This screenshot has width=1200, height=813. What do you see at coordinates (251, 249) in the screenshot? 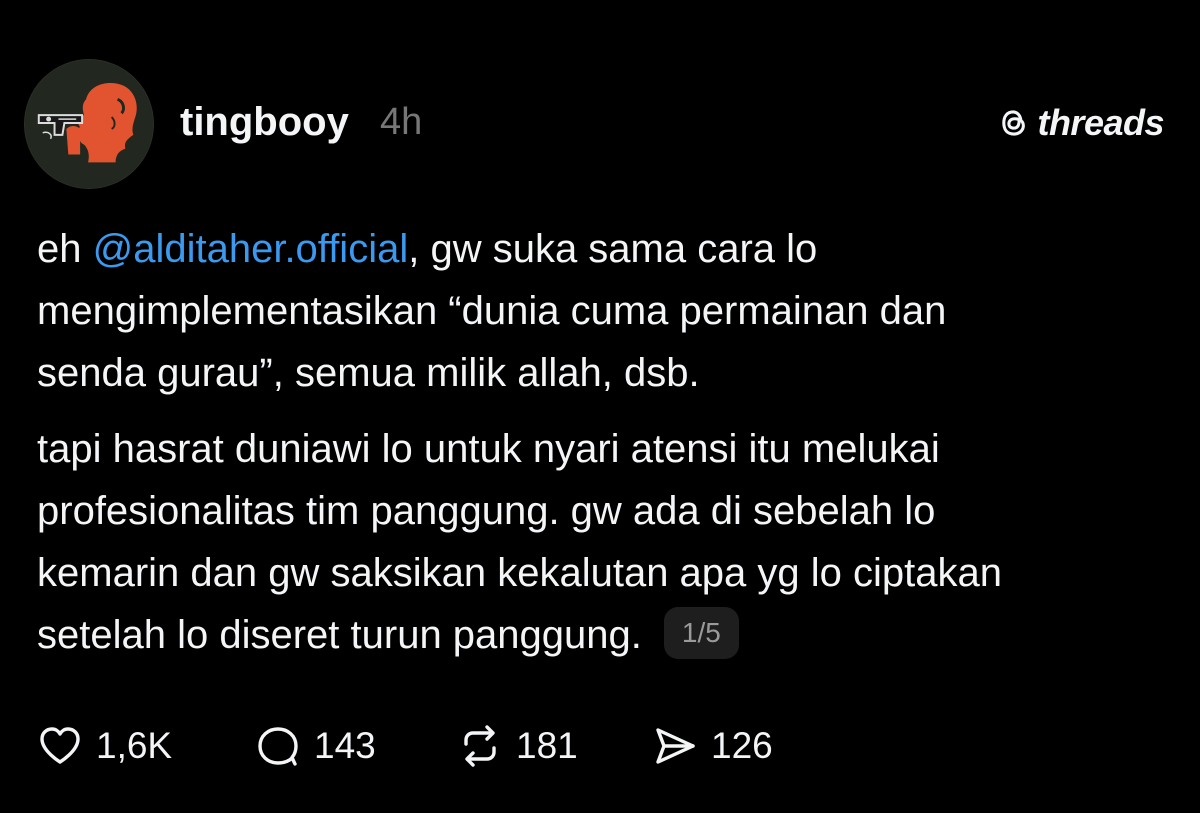
I see `mention-link: @alditaher.official` at bounding box center [251, 249].